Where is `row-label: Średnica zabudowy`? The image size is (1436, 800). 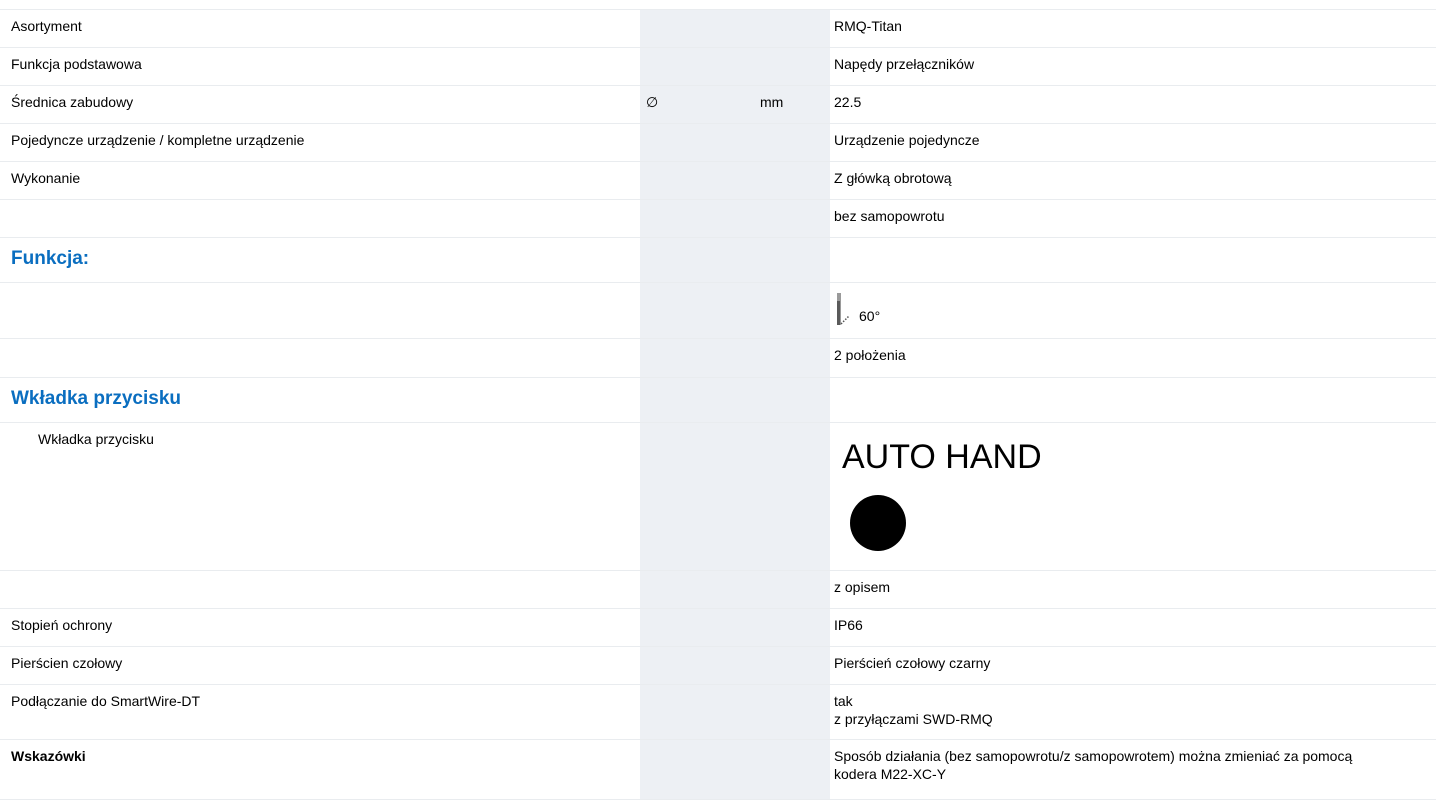 row-label: Średnica zabudowy is located at coordinates (72, 102).